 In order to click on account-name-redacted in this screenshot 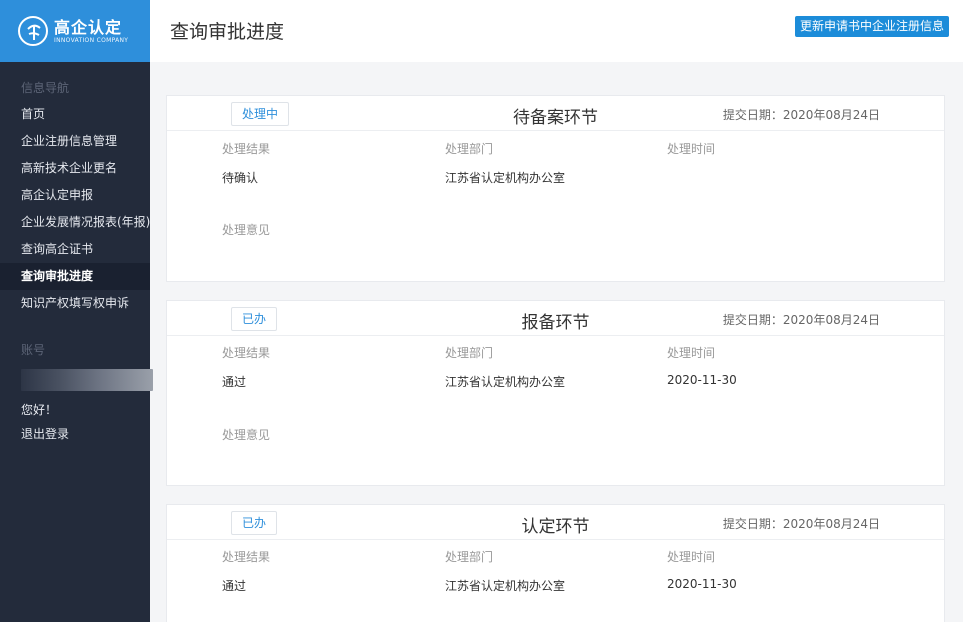, I will do `click(87, 380)`.